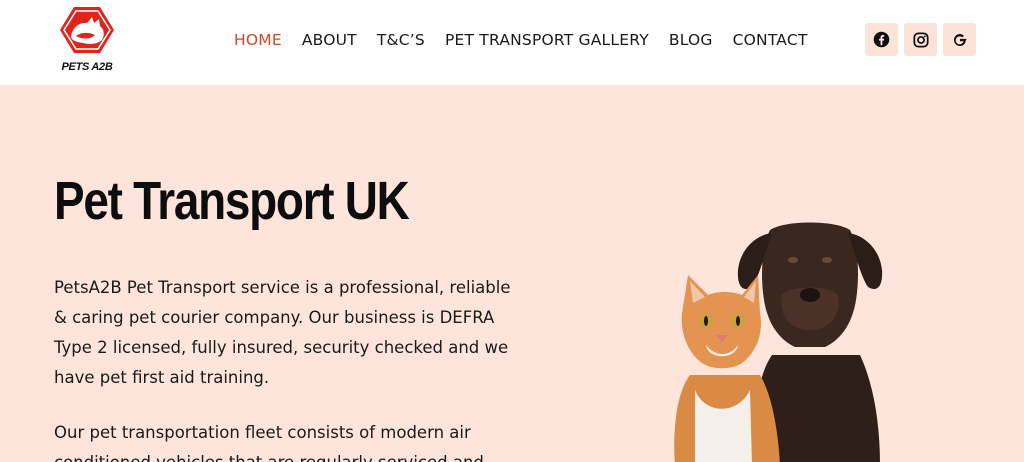  Describe the element at coordinates (770, 41) in the screenshot. I see `nav-item-contact: CONTACT` at that location.